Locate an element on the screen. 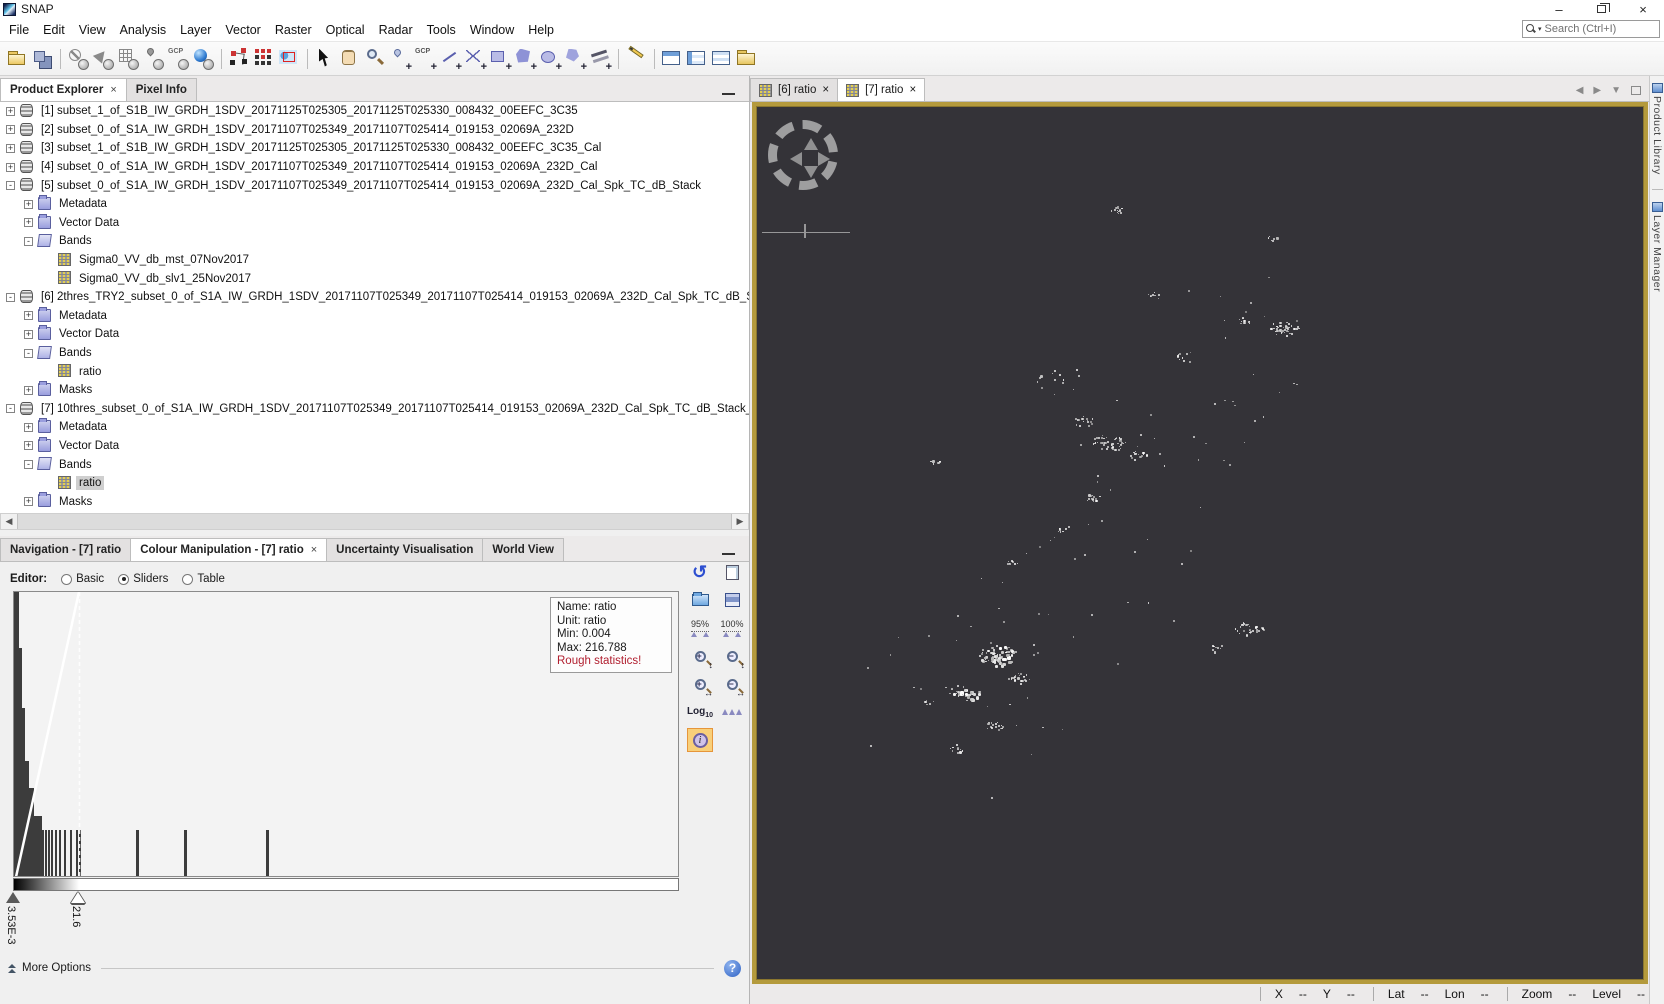  export-palette-button is located at coordinates (732, 572).